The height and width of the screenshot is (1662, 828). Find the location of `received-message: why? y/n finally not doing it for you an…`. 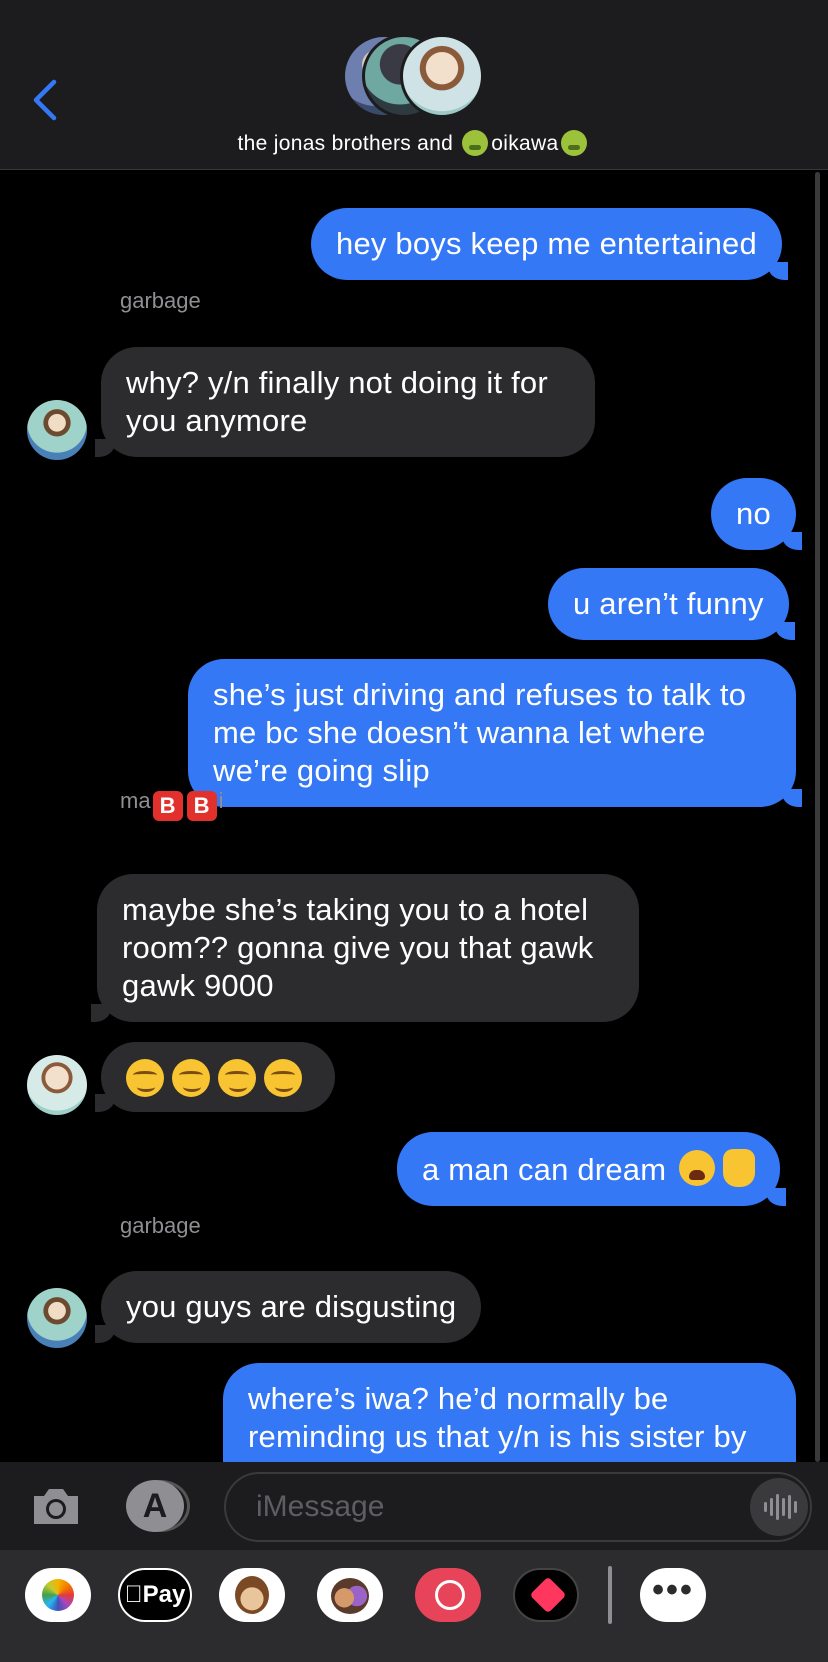

received-message: why? y/n finally not doing it for you an… is located at coordinates (345, 402).